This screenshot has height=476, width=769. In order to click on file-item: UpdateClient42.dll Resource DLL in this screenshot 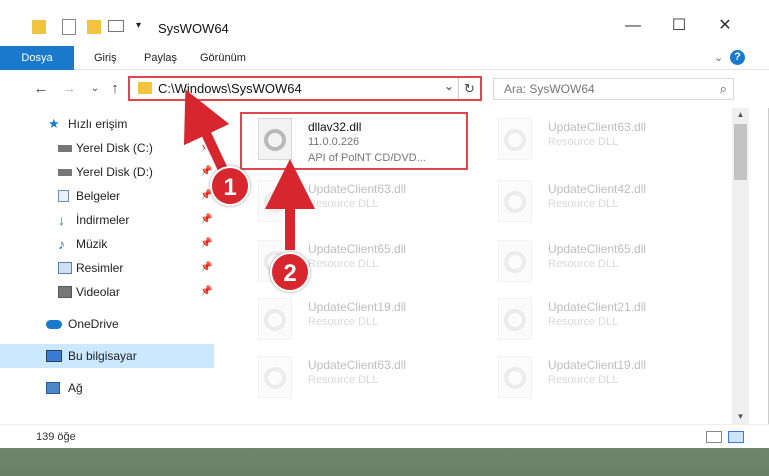, I will do `click(597, 203)`.